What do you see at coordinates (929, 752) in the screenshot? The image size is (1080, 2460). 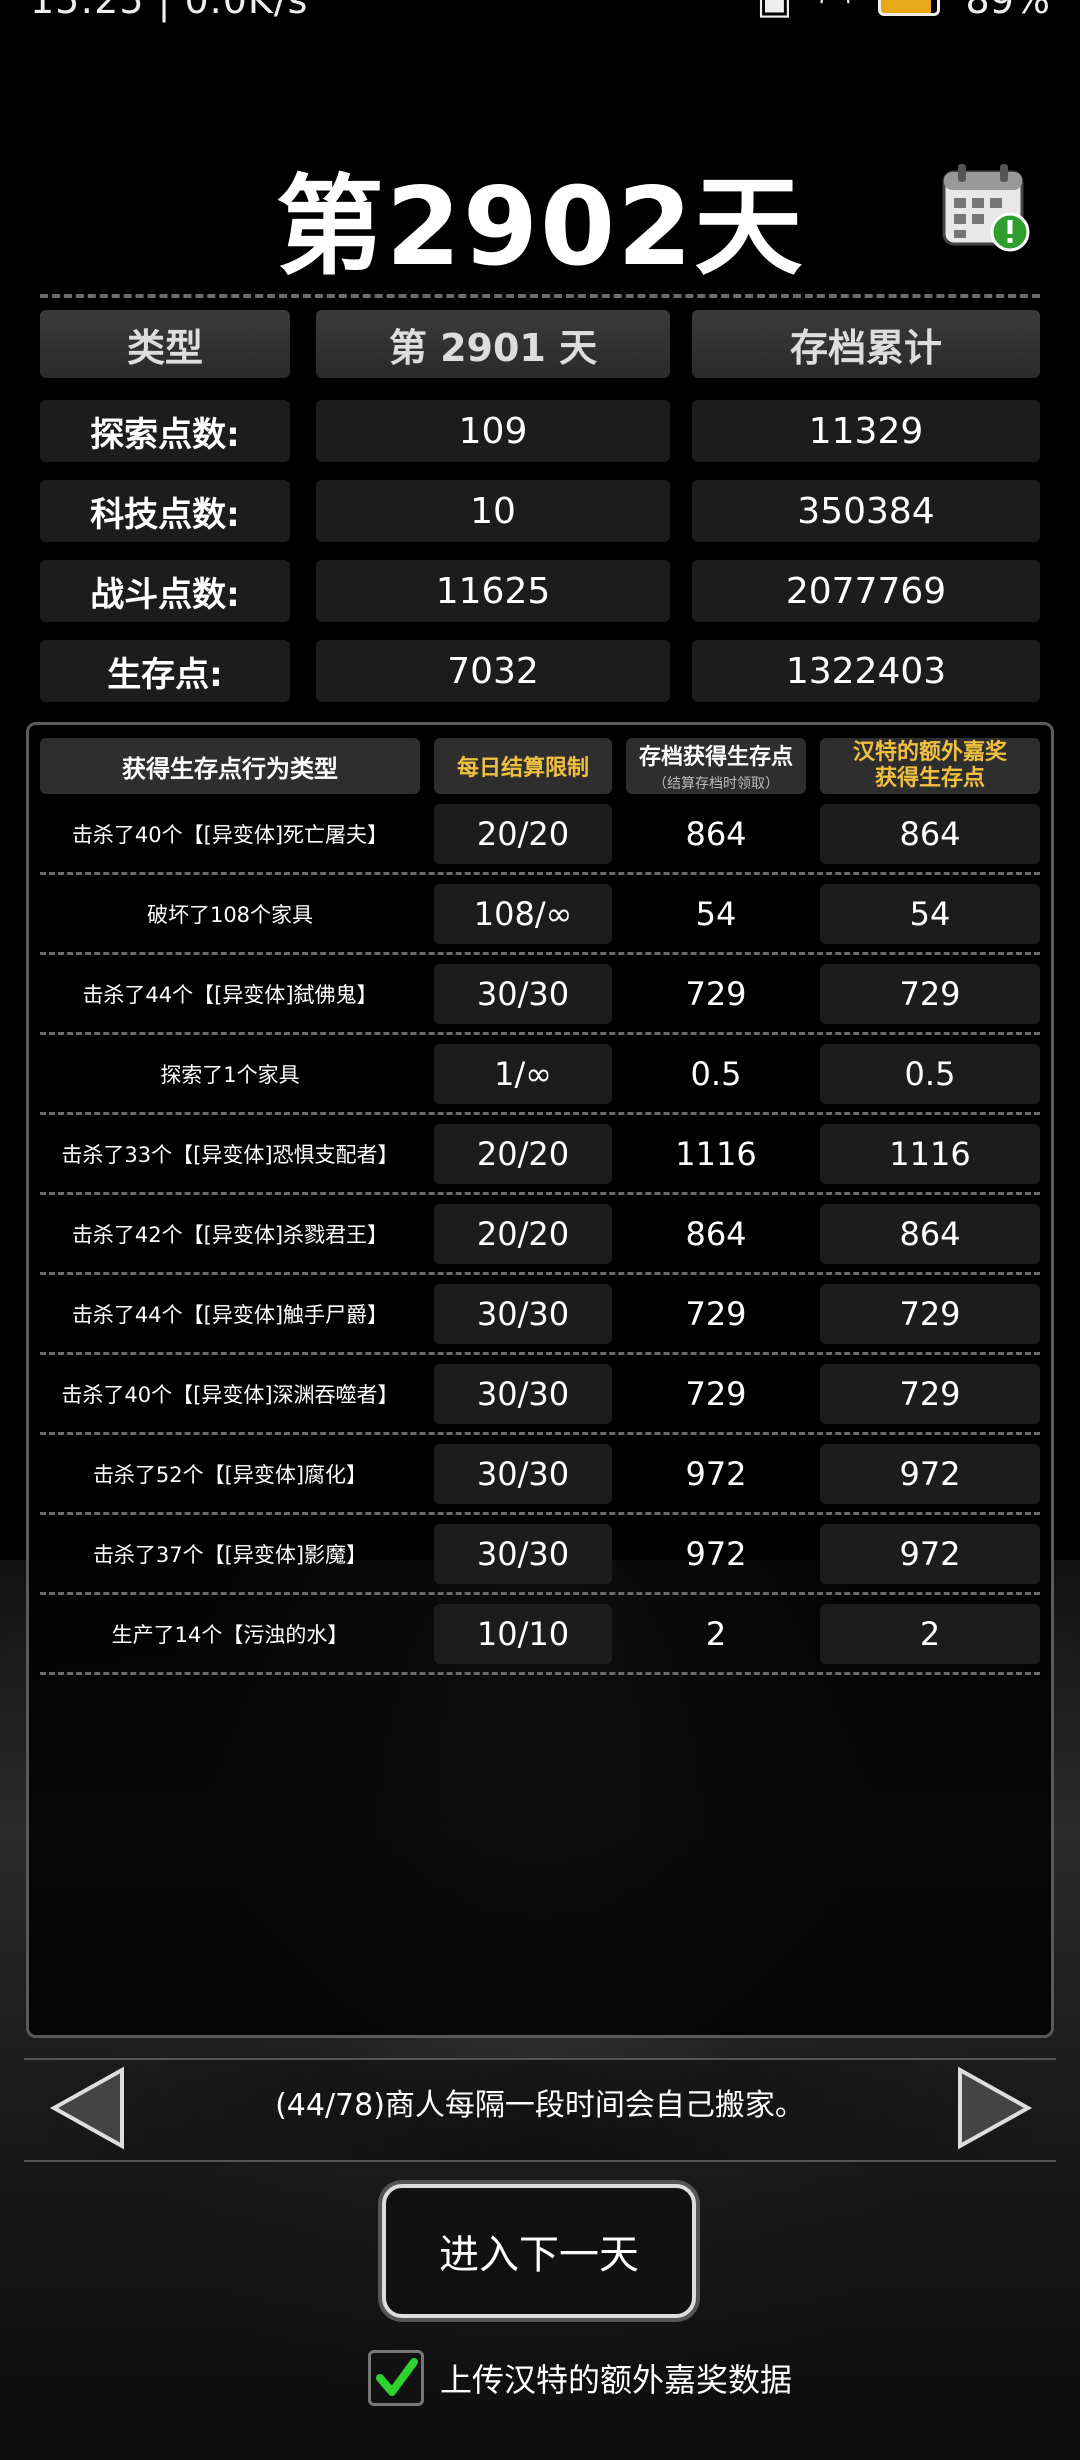 I see `records-header-bonus-line1: 汉特的额外嘉奖` at bounding box center [929, 752].